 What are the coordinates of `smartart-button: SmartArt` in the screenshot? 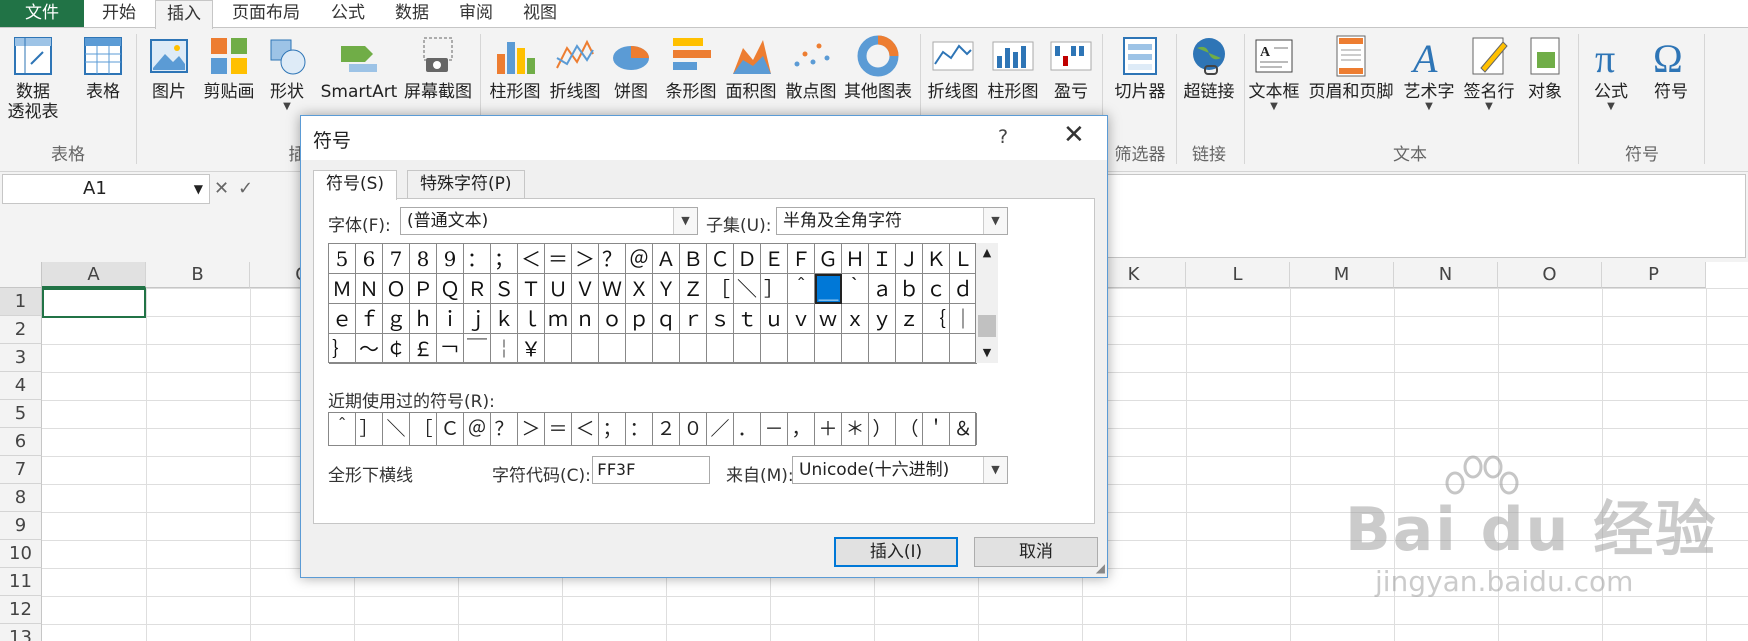 It's located at (359, 68).